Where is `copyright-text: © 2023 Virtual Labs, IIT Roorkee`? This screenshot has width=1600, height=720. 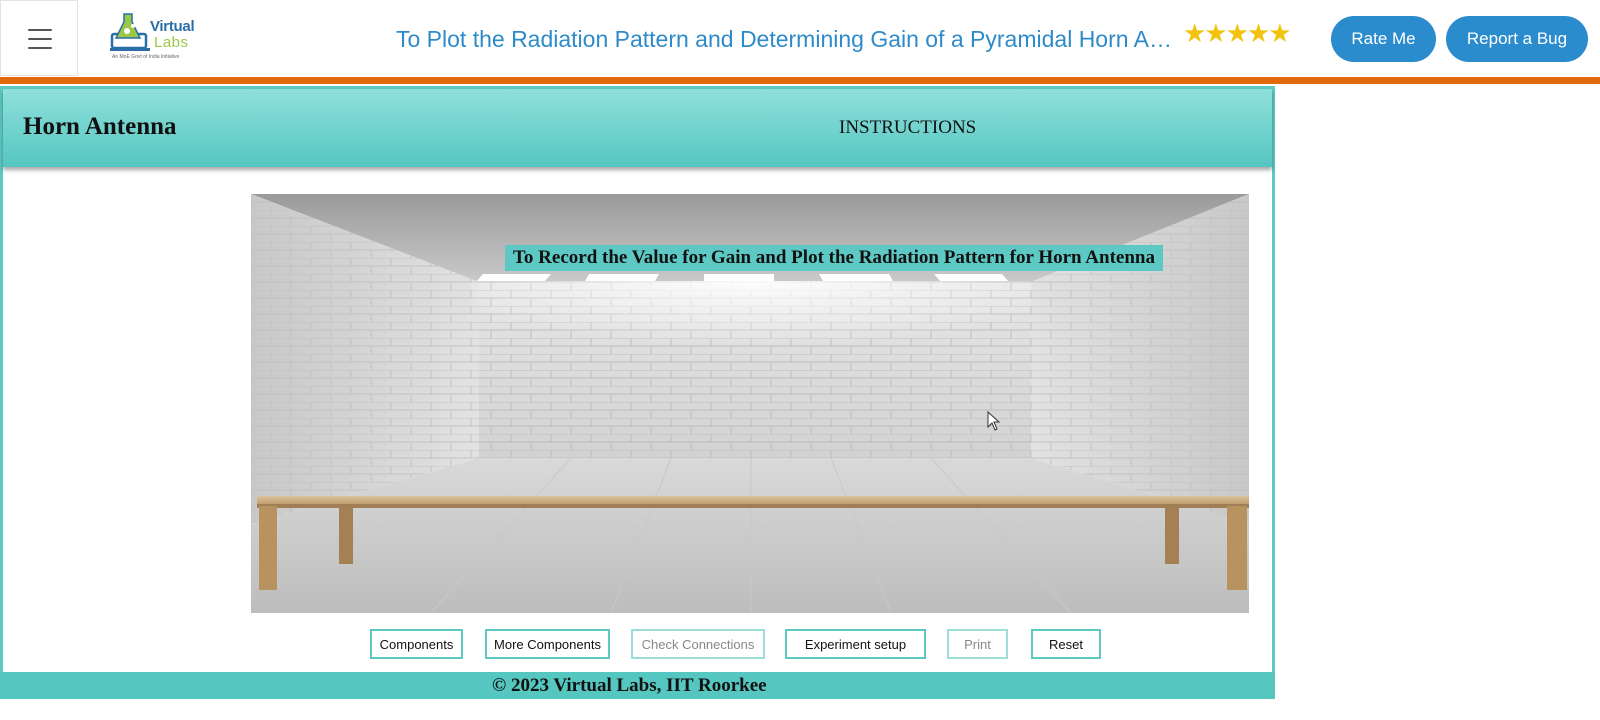 copyright-text: © 2023 Virtual Labs, IIT Roorkee is located at coordinates (629, 685).